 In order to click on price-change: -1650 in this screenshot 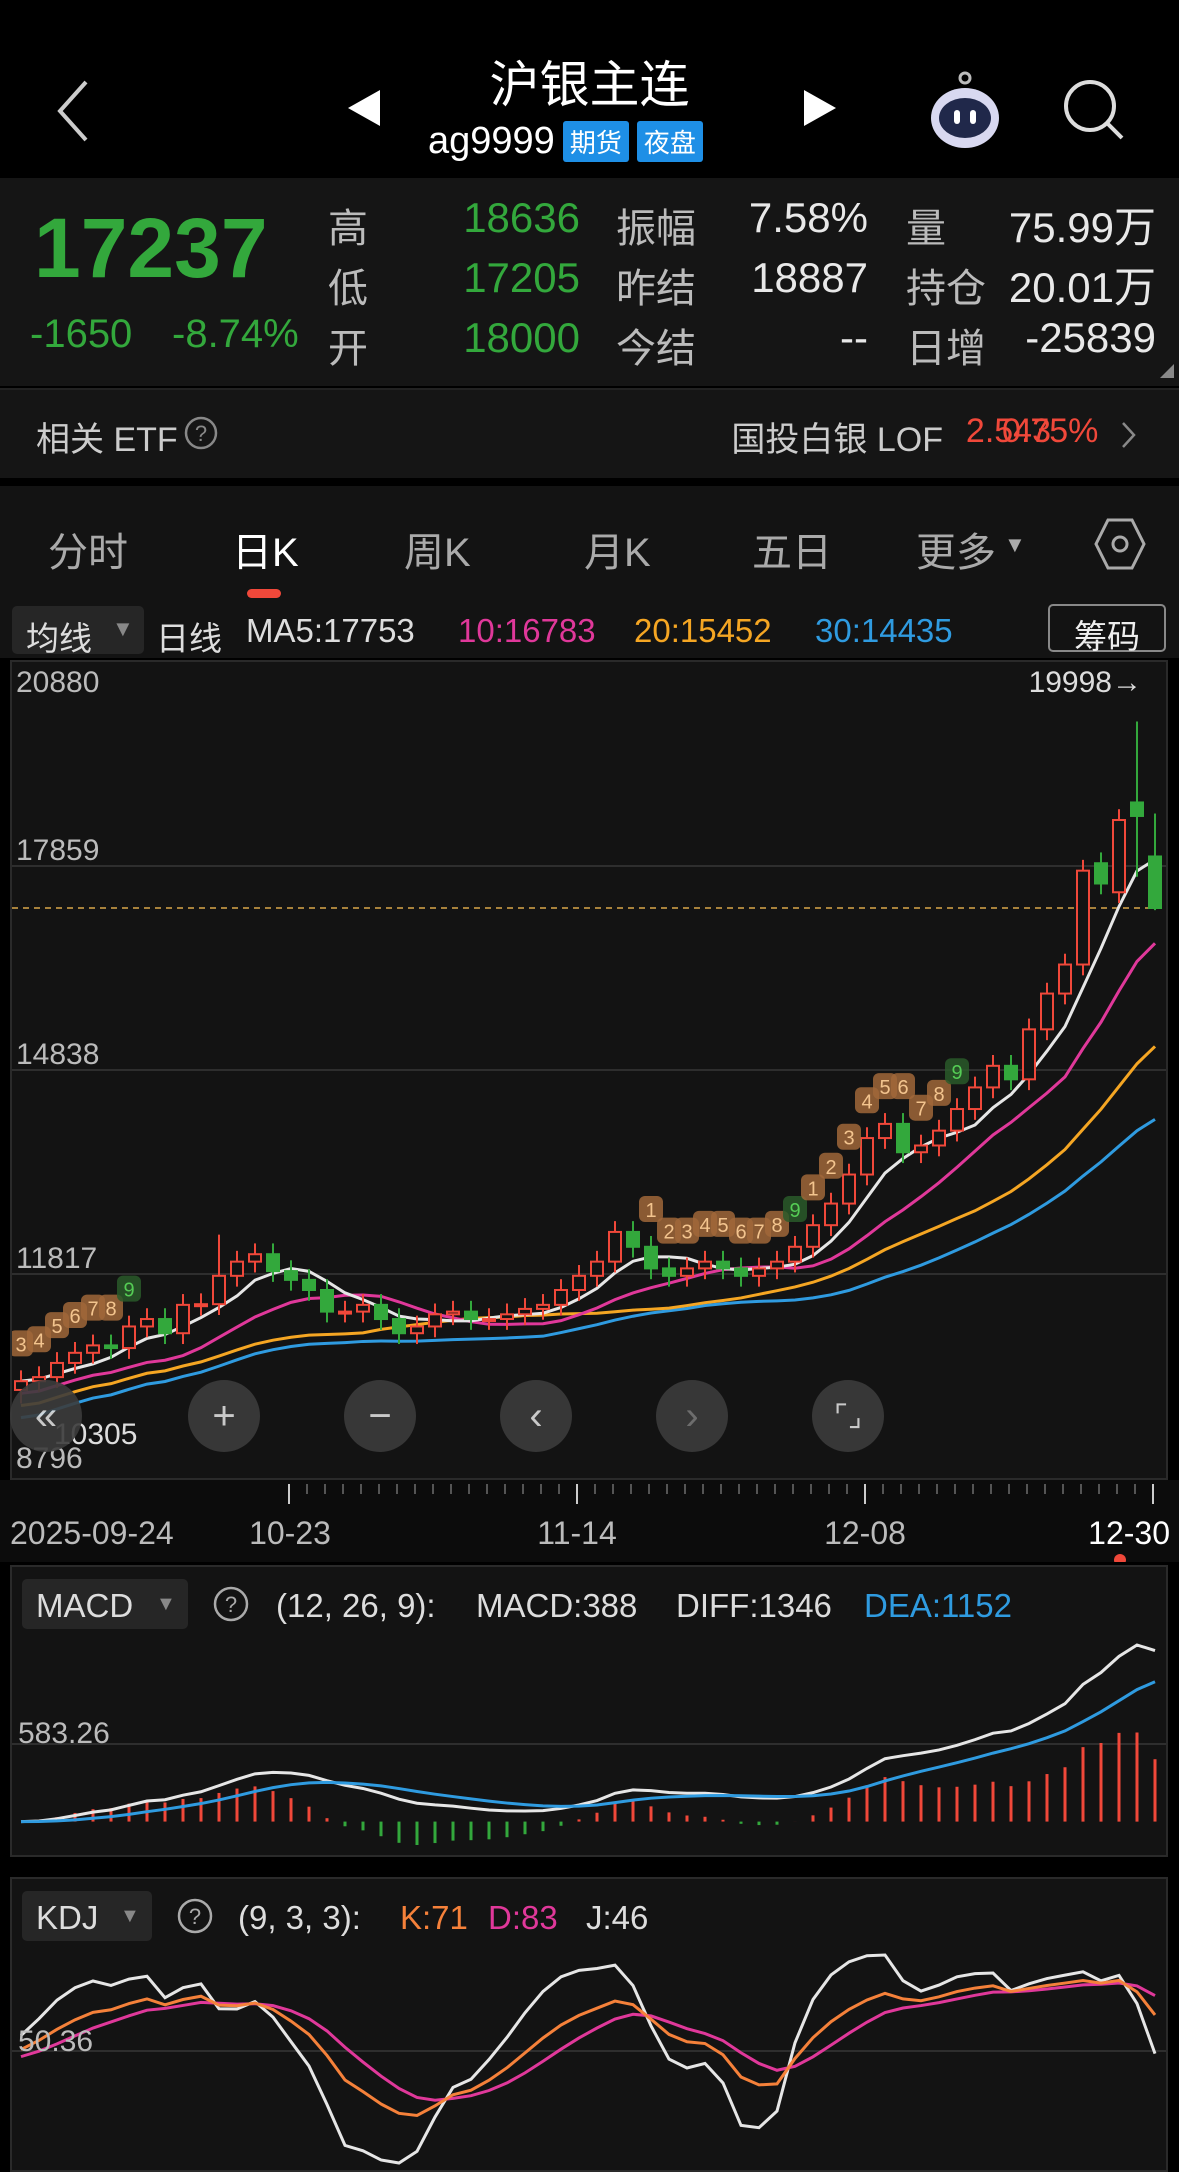, I will do `click(81, 334)`.